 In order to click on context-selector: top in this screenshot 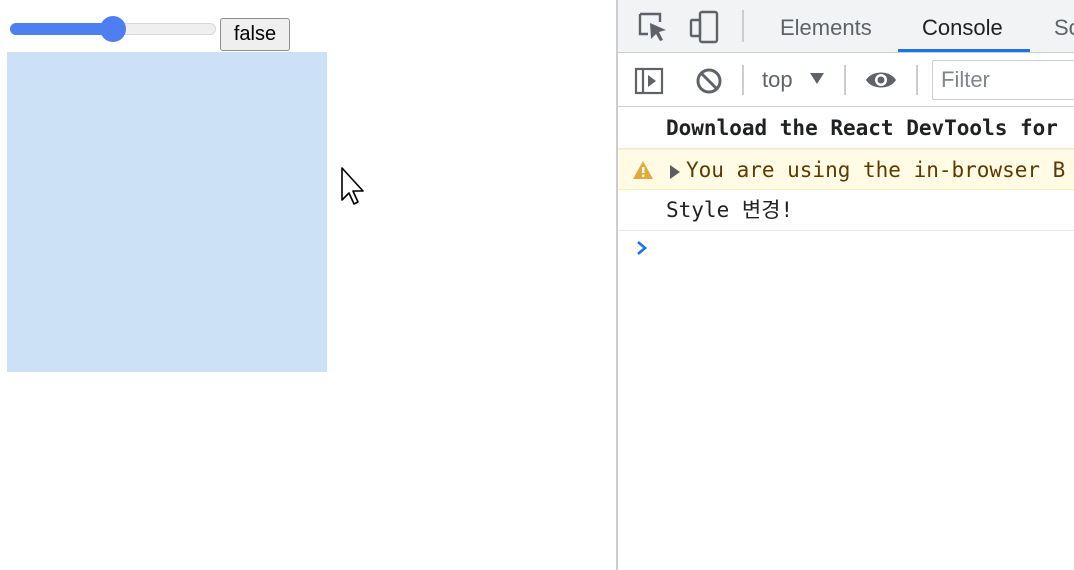, I will do `click(777, 80)`.